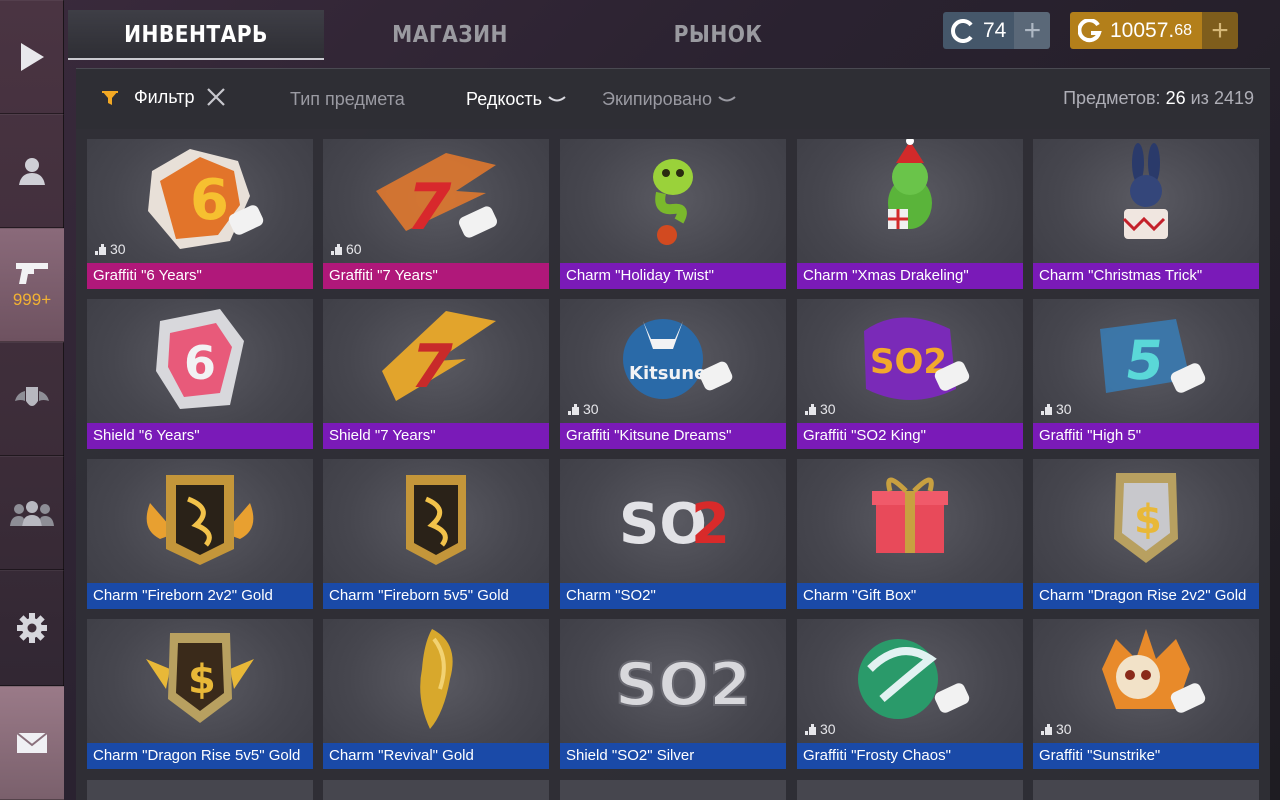 The image size is (1280, 800). Describe the element at coordinates (200, 359) in the screenshot. I see `item-image: 6` at that location.